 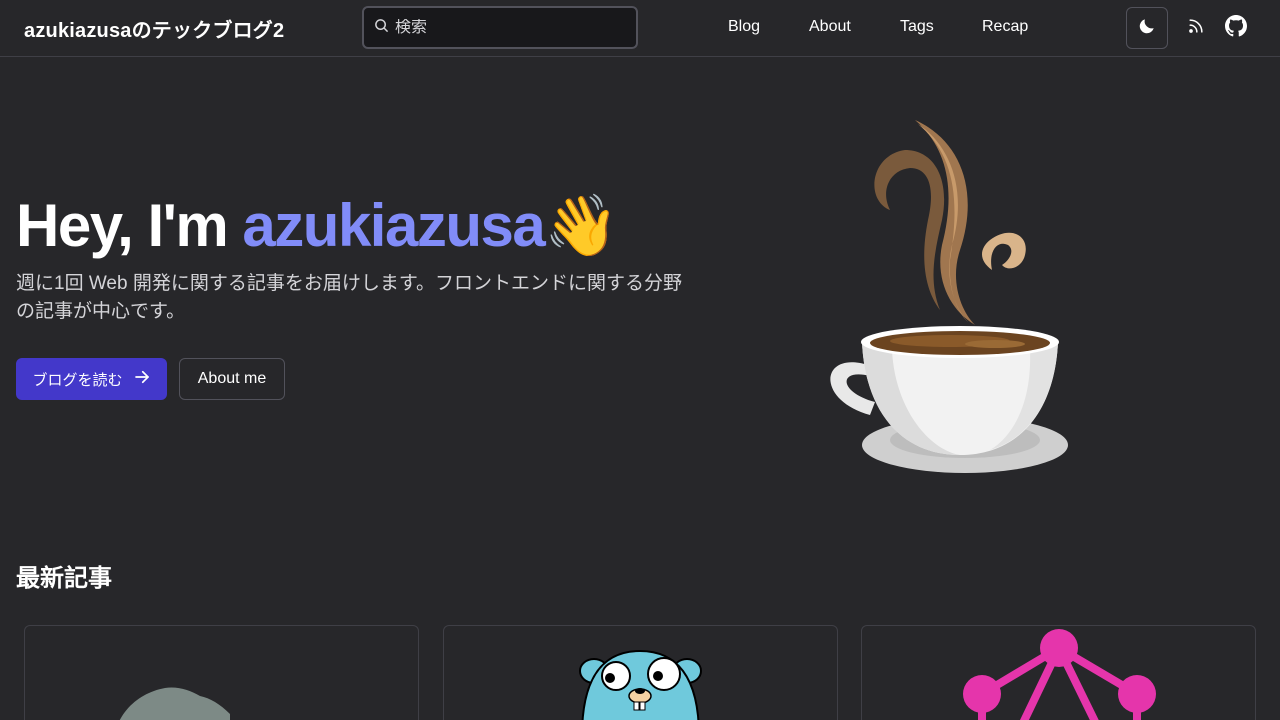 I want to click on gopher-thumbnail, so click(x=640, y=684).